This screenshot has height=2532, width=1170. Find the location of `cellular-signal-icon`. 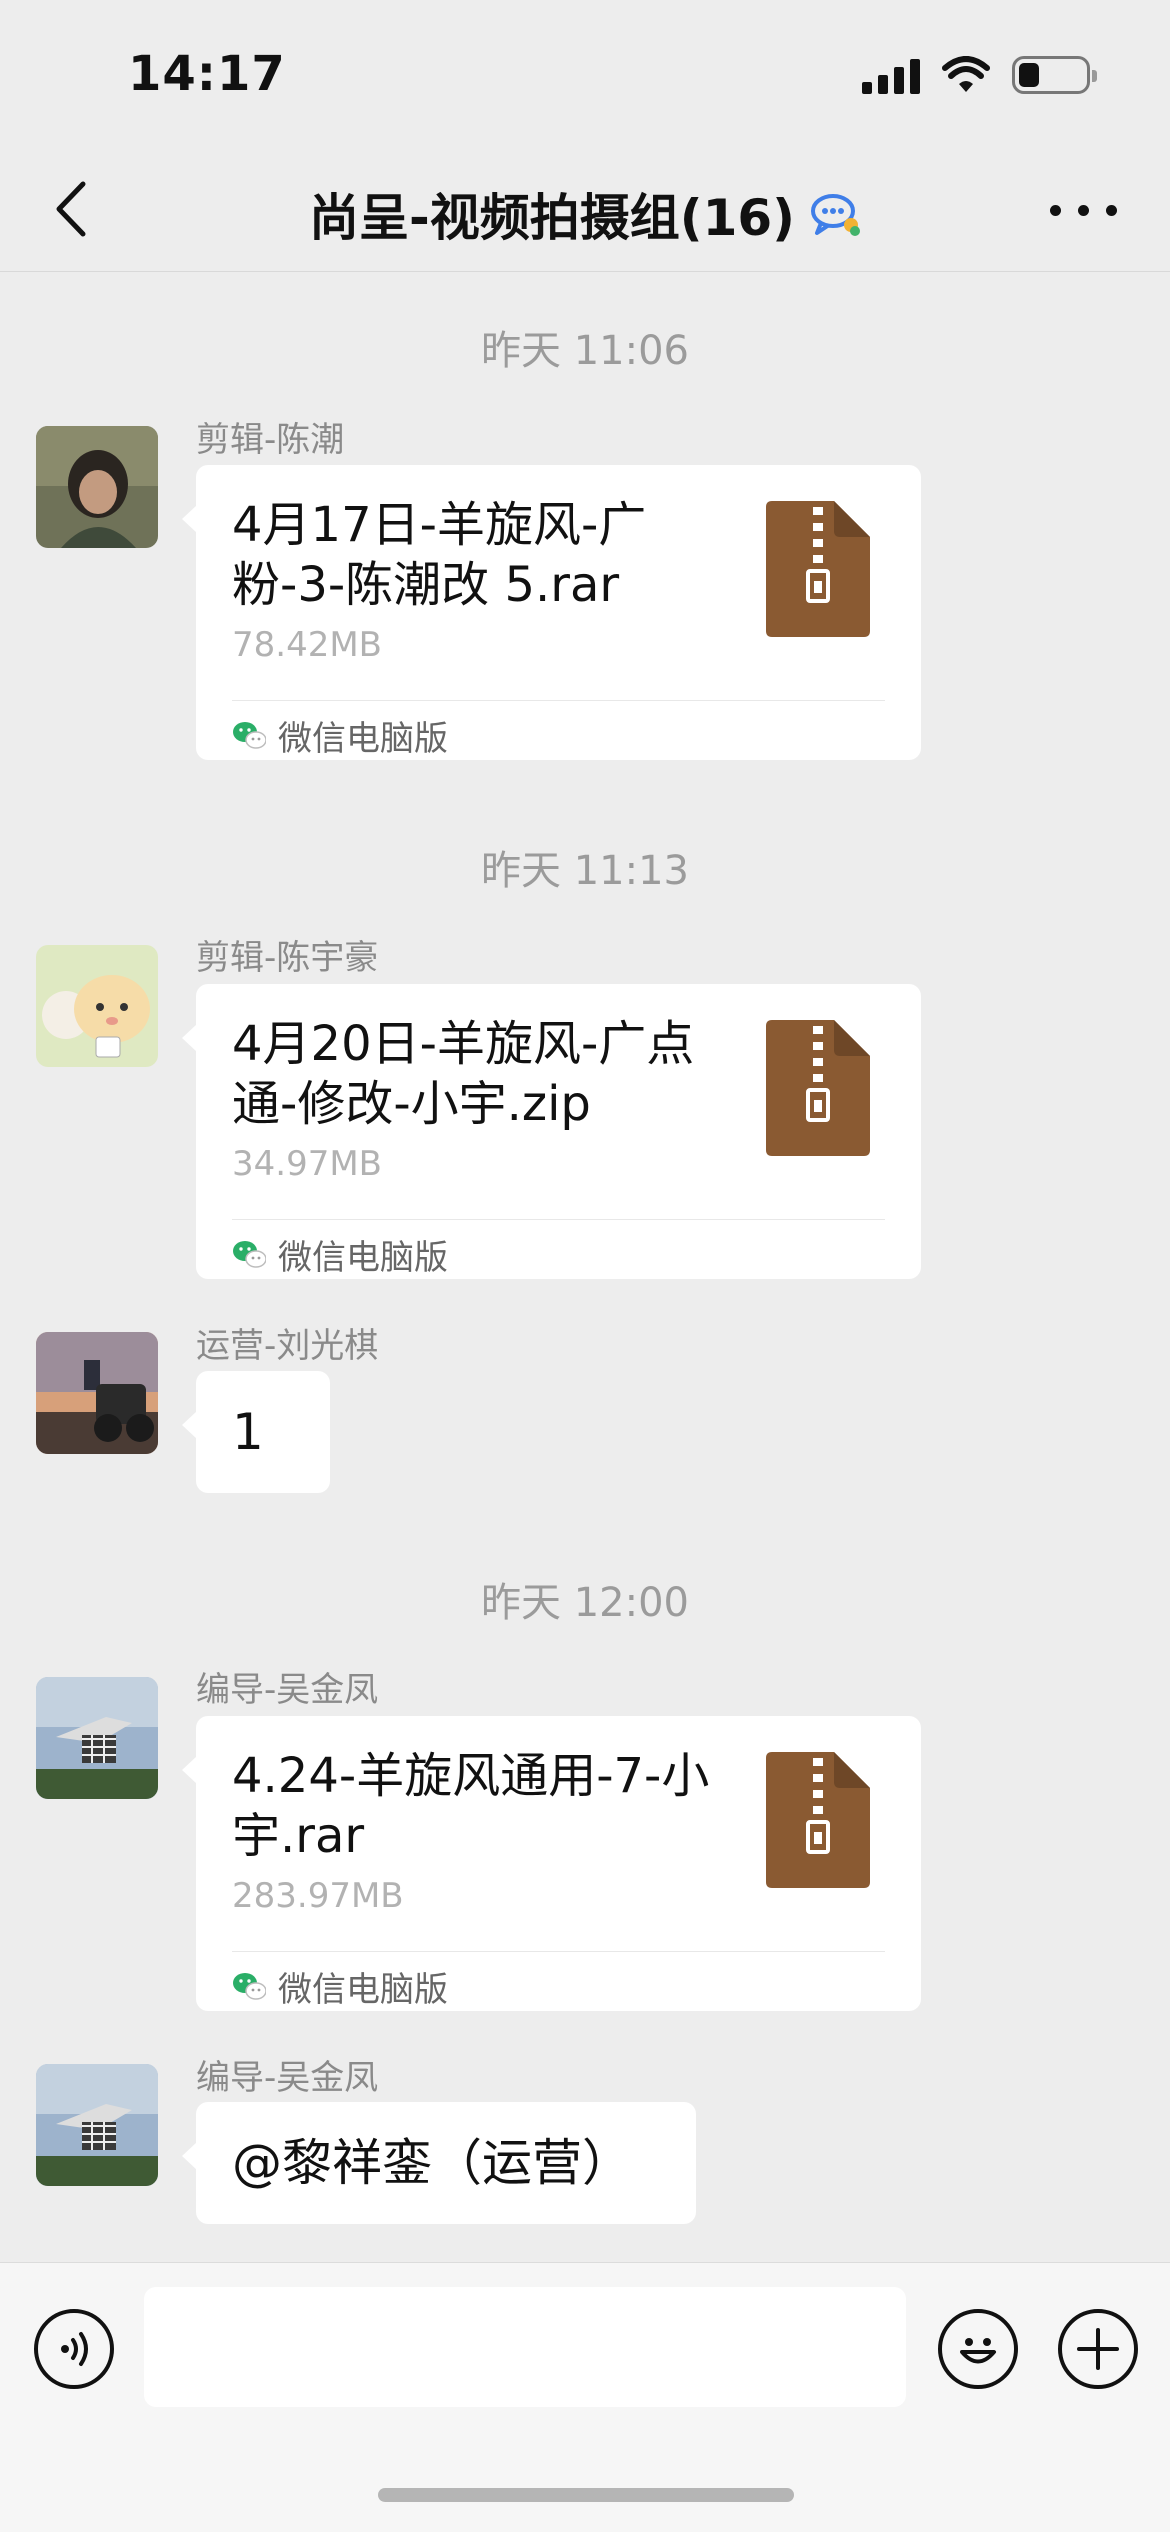

cellular-signal-icon is located at coordinates (891, 75).